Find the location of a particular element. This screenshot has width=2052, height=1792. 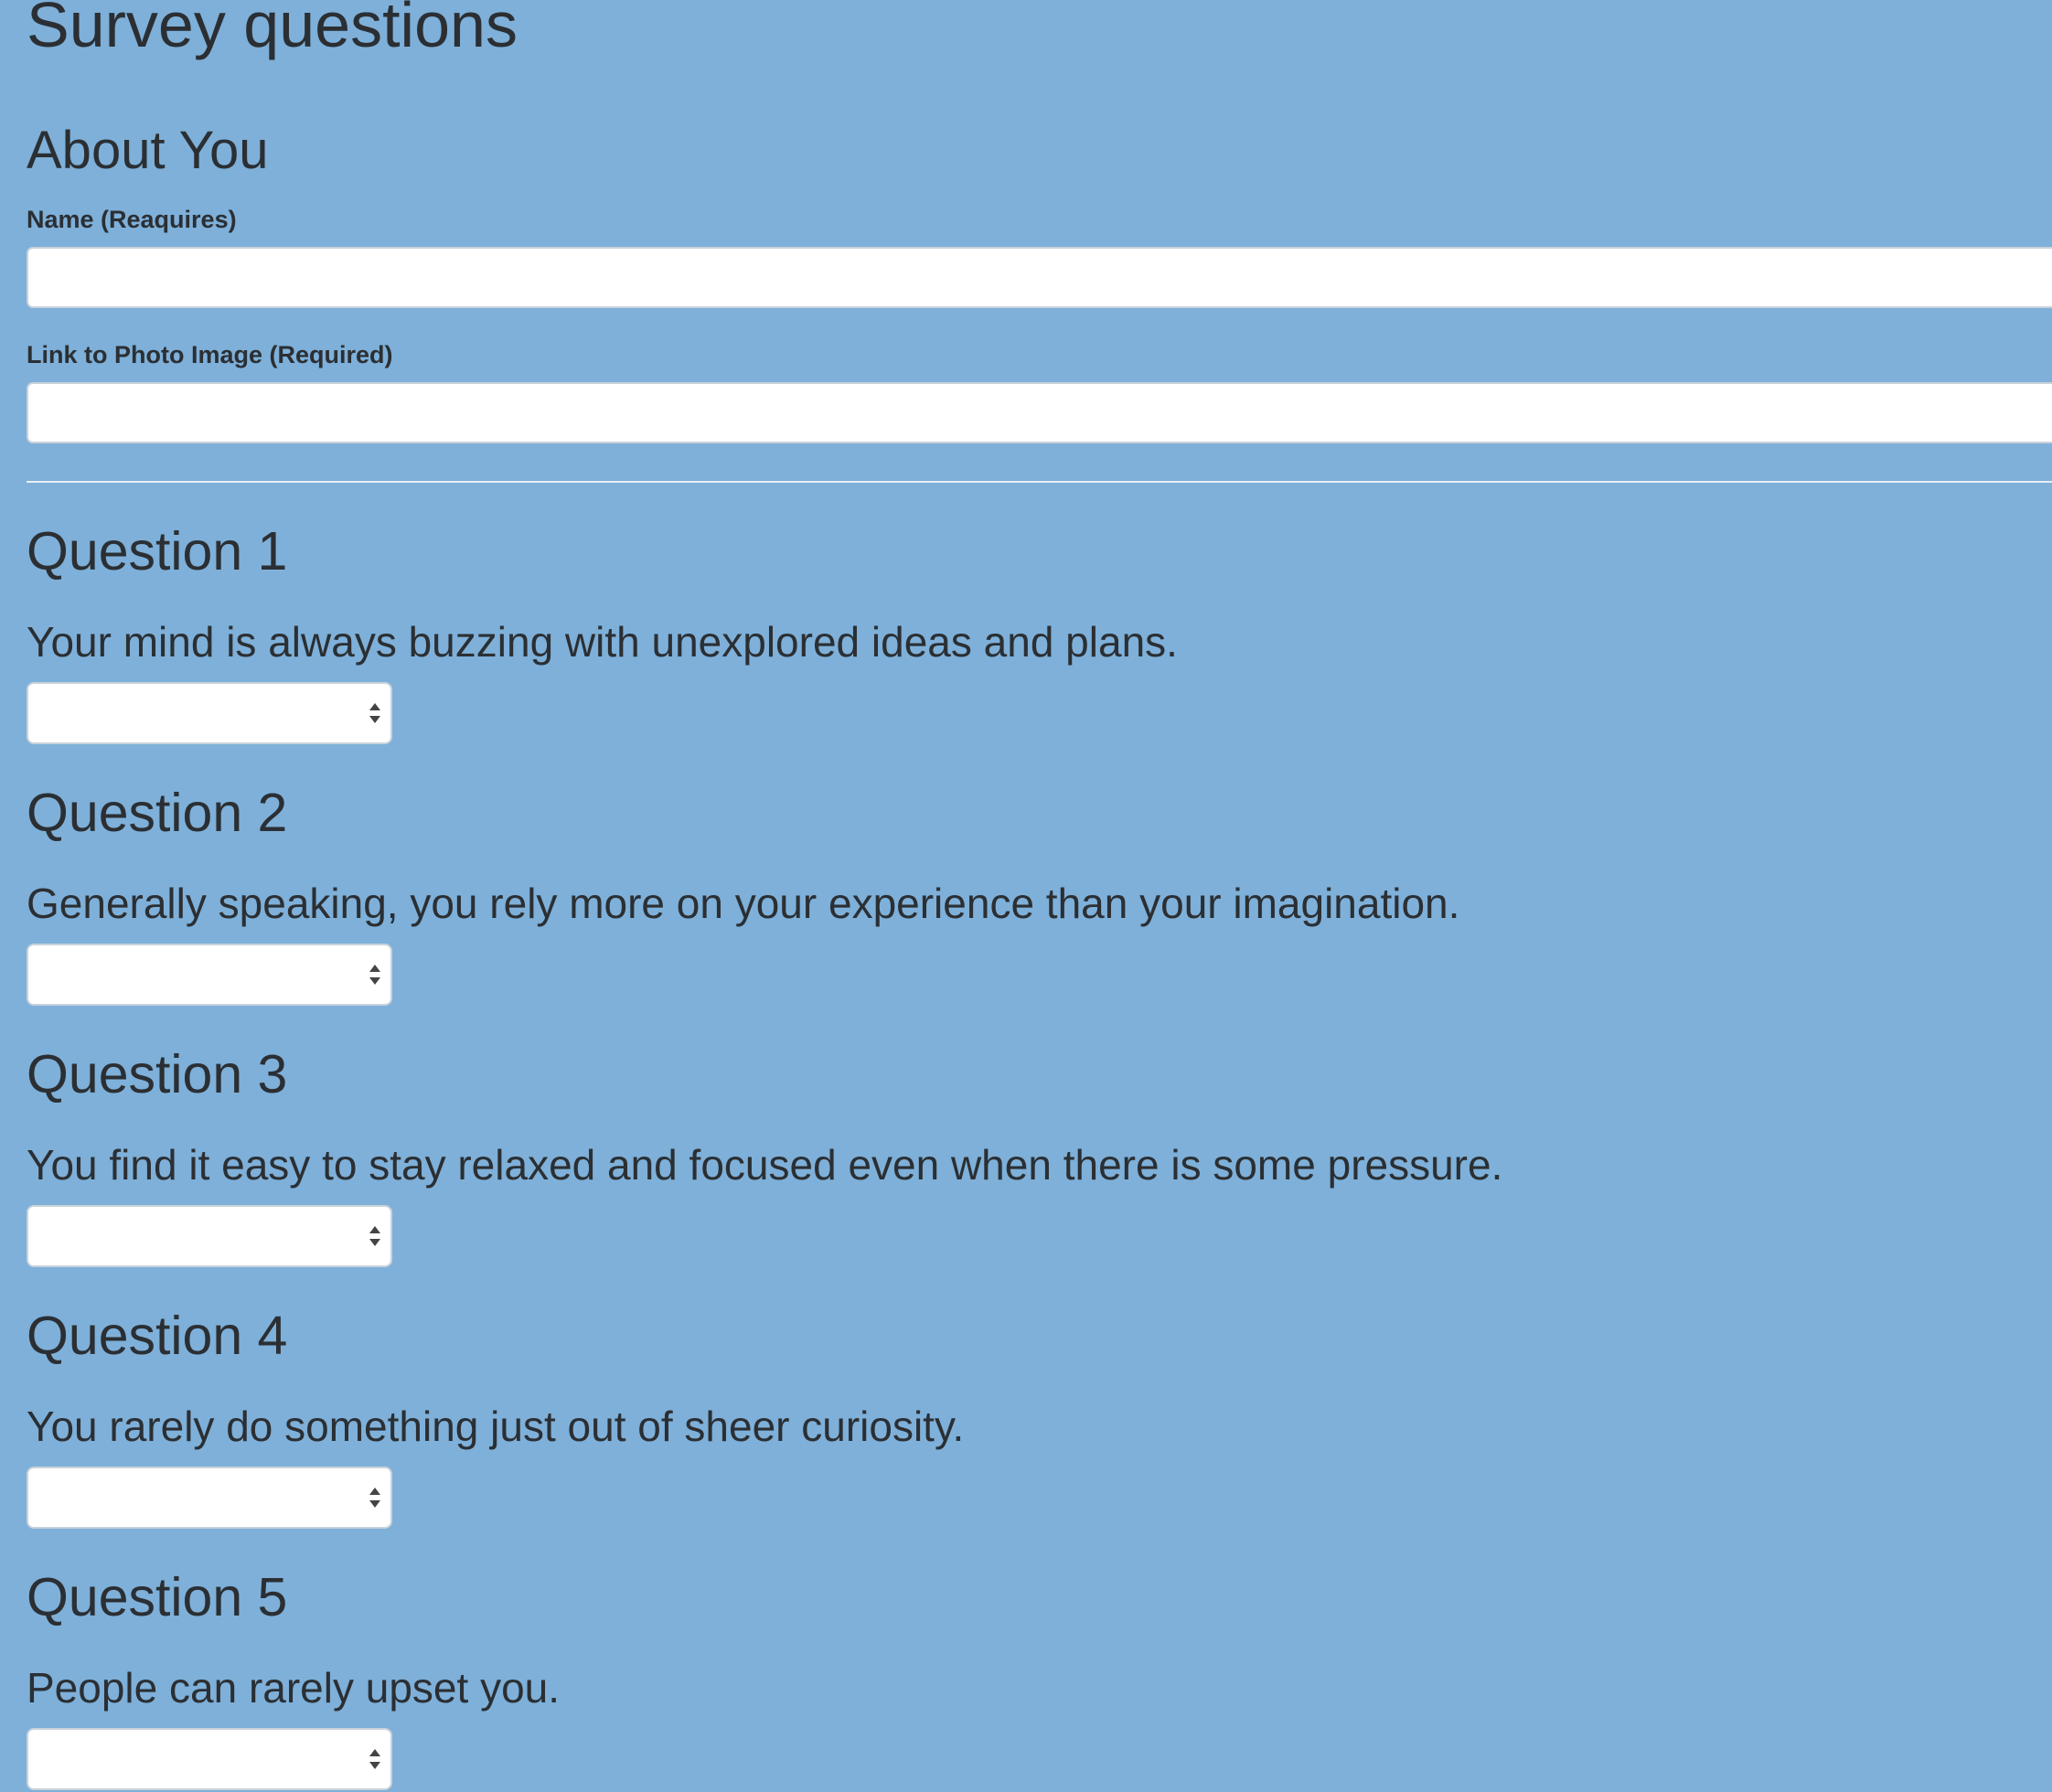

question-5-text: People can rarely upset you. is located at coordinates (294, 1688).